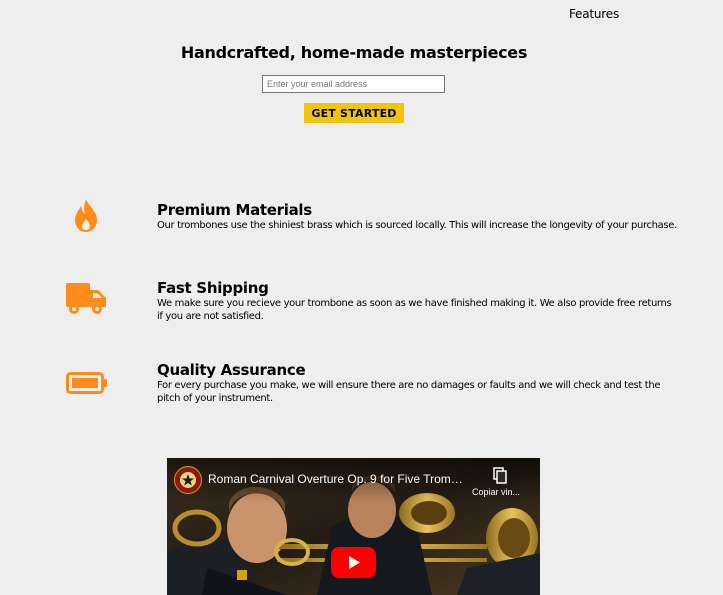 This screenshot has width=723, height=595. I want to click on fire-icon, so click(86, 215).